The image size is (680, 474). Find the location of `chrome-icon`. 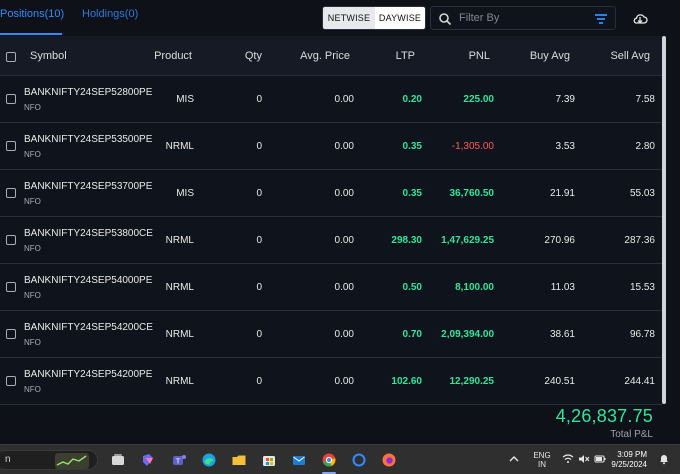

chrome-icon is located at coordinates (329, 460).